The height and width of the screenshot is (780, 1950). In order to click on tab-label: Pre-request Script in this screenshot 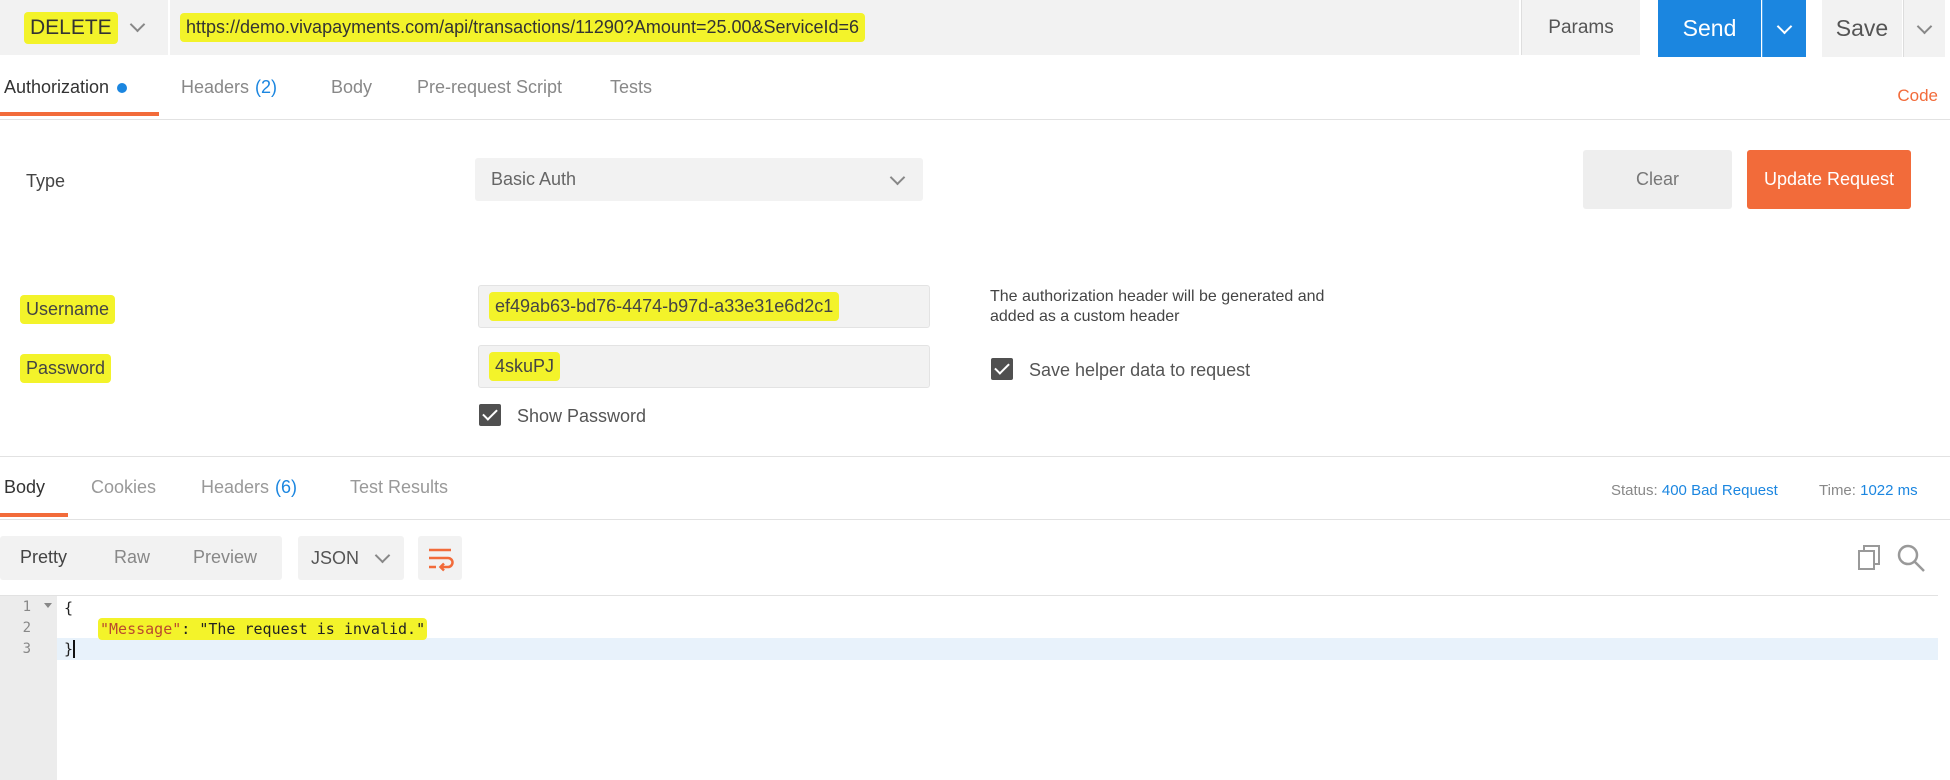, I will do `click(490, 87)`.